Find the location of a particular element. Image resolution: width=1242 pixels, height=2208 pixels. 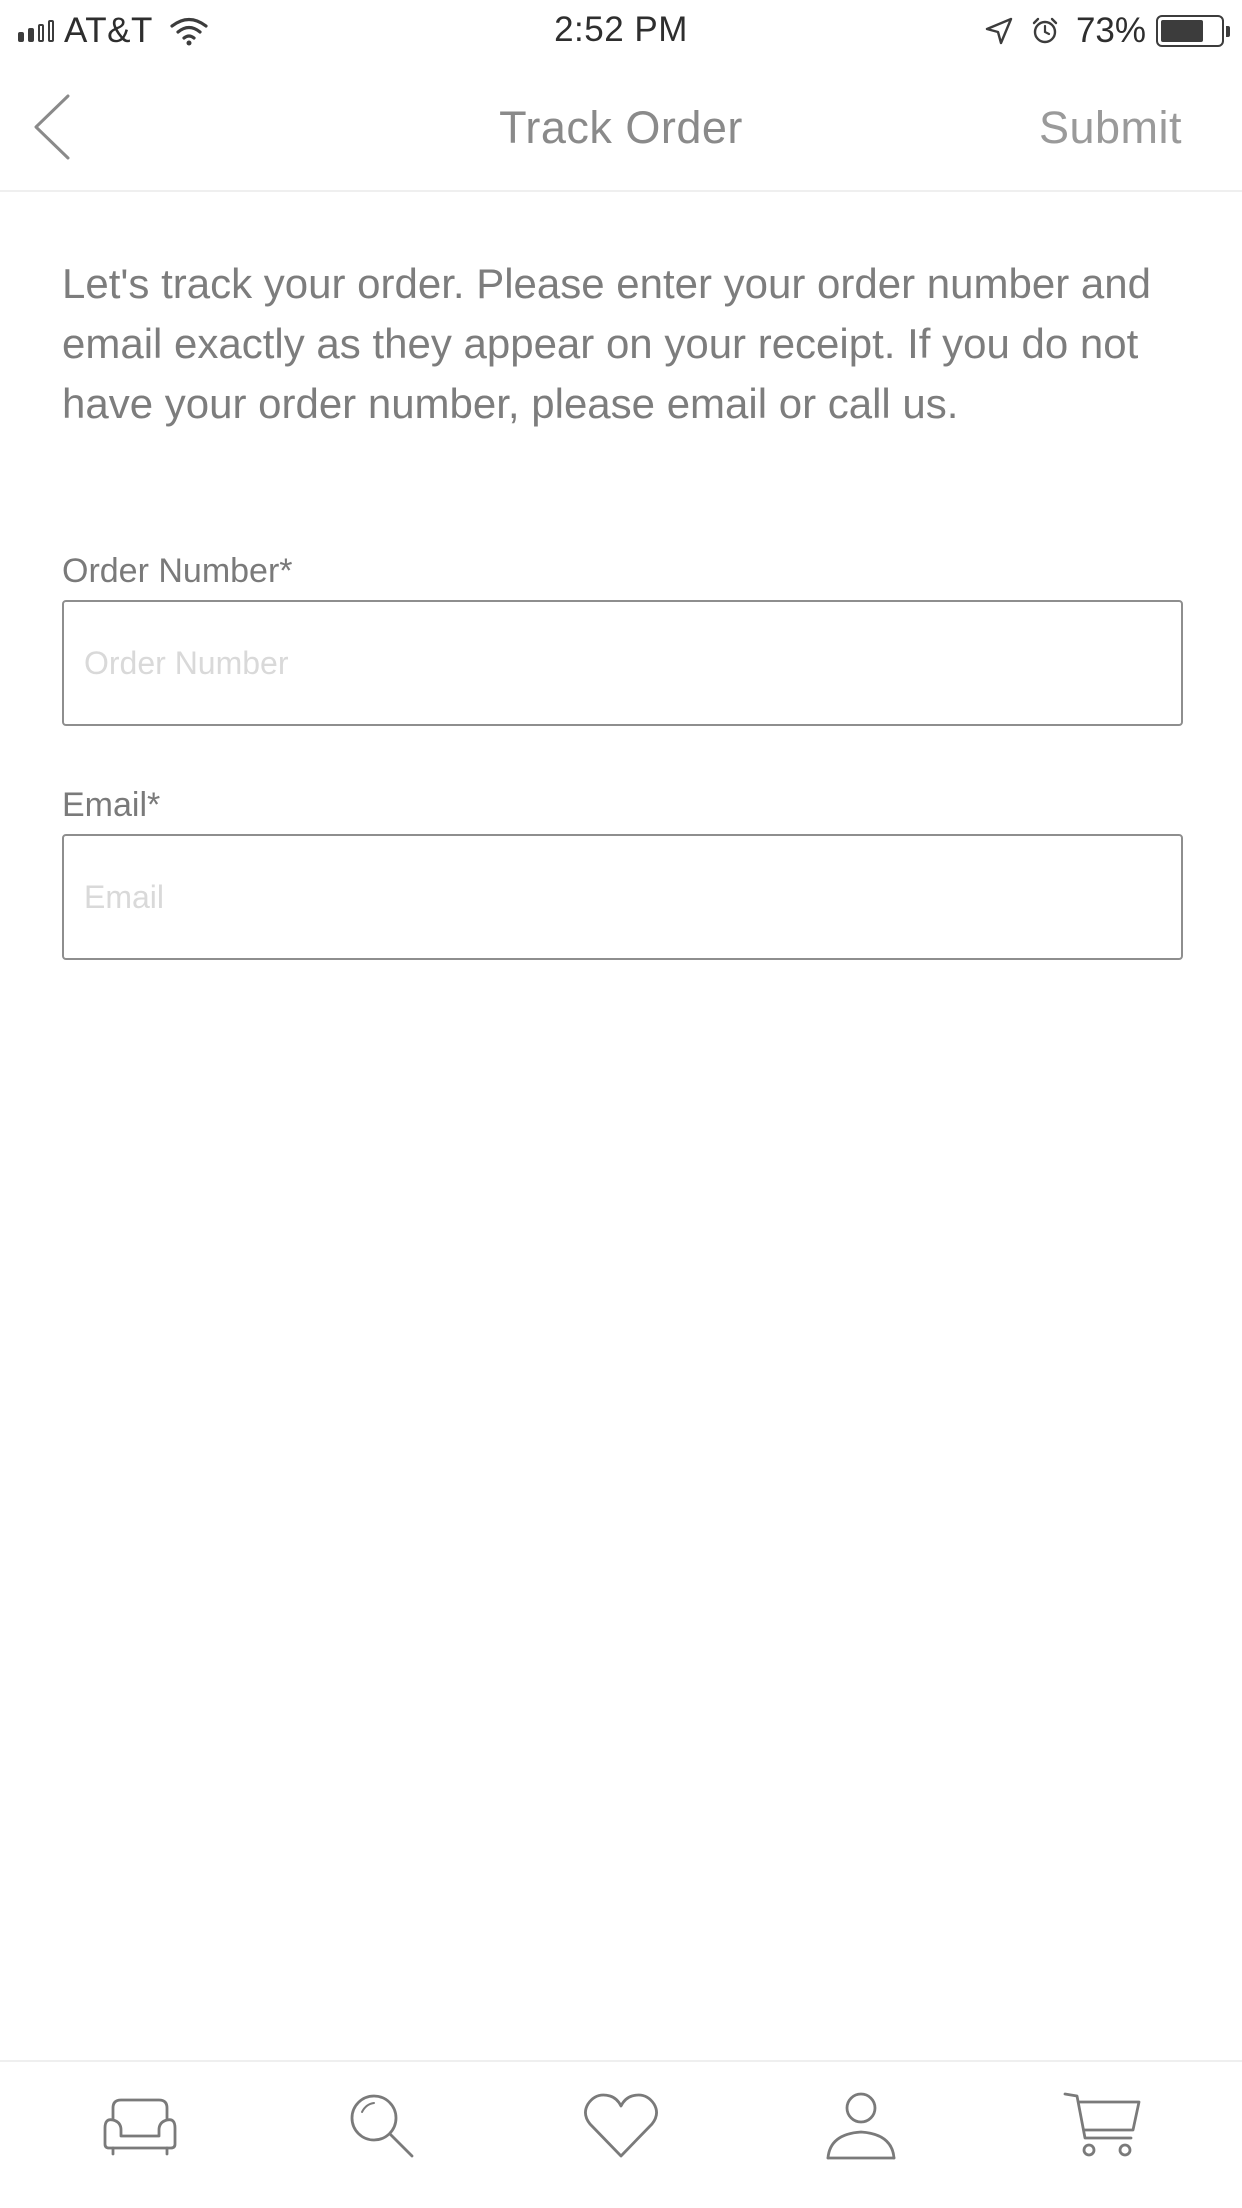

status-bar: AT&T 2:52 PM 73% is located at coordinates (621, 31).